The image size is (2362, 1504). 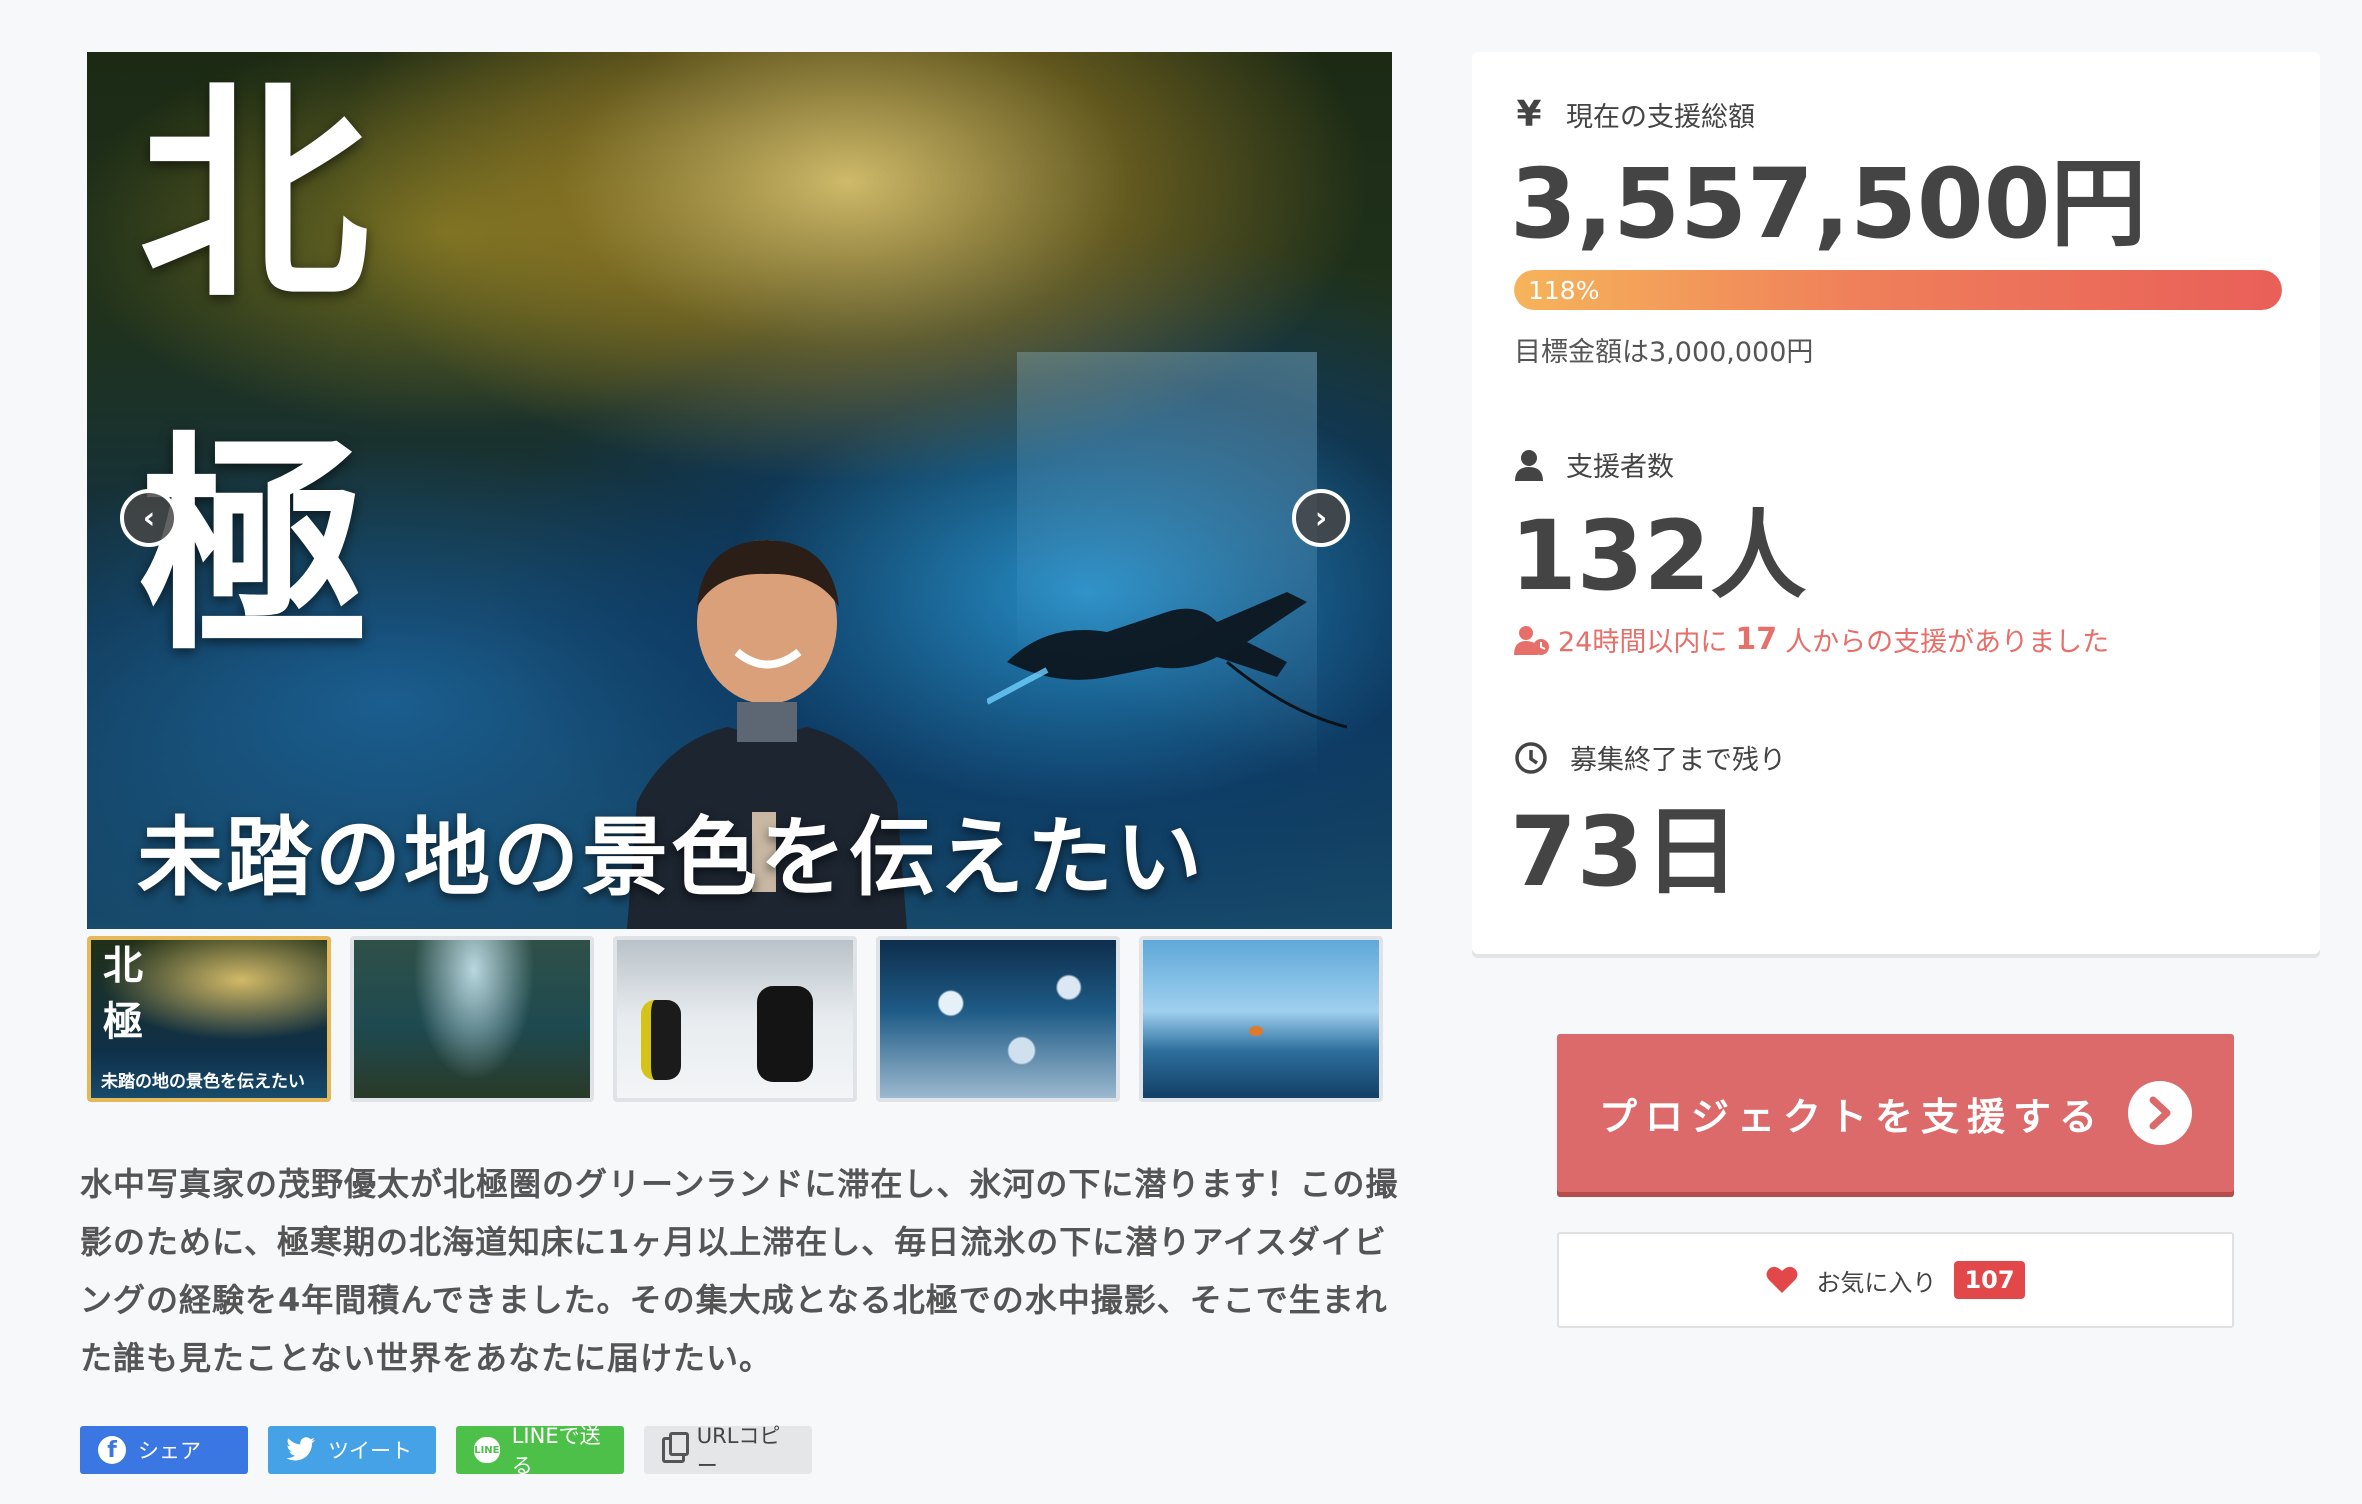 I want to click on line-share-label: LINEで送る, so click(x=556, y=1451).